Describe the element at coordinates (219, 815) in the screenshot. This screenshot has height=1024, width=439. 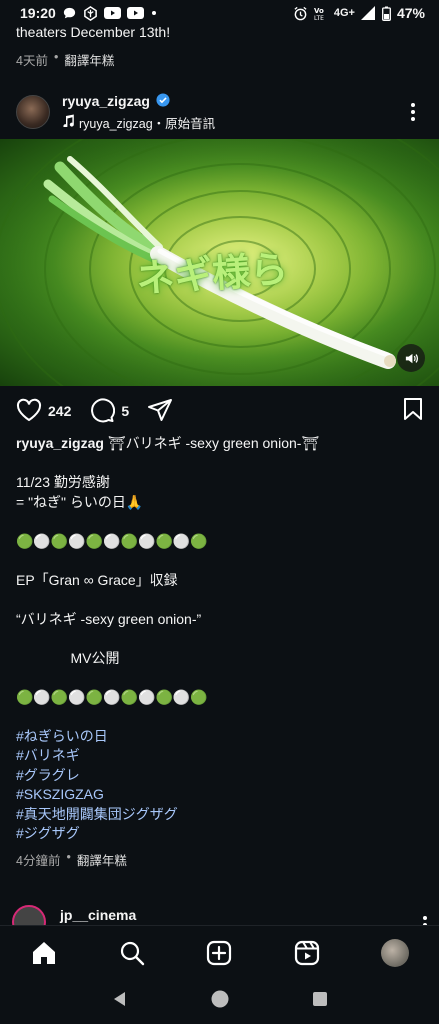
I see `hashtag-link: #真天地開闢集団ジグザグ` at that location.